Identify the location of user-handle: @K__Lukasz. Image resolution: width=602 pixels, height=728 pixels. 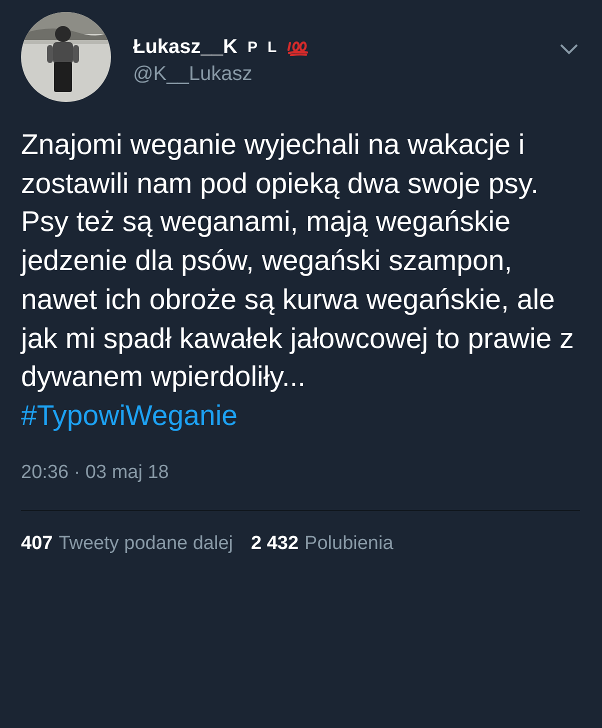
(193, 74).